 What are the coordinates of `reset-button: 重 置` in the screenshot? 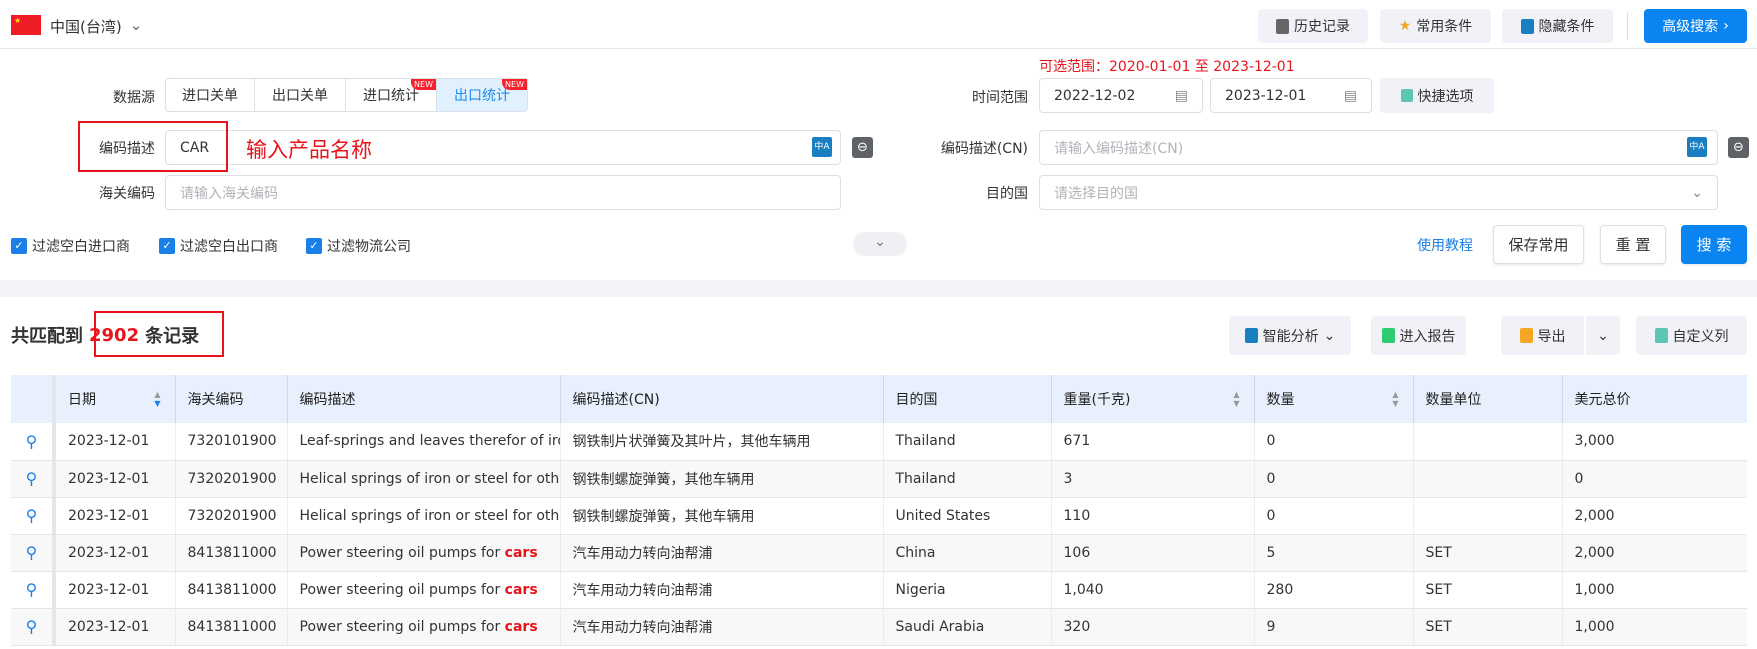 It's located at (1633, 244).